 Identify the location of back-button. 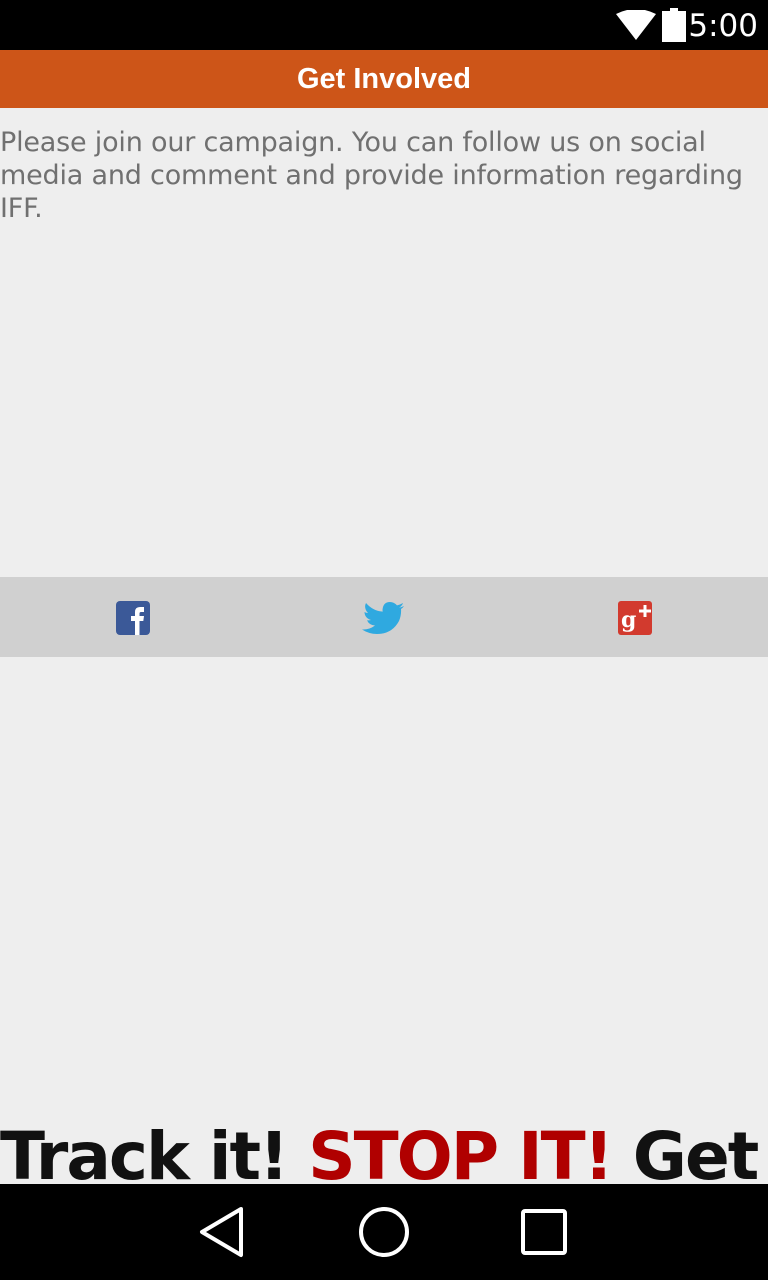
(222, 1232).